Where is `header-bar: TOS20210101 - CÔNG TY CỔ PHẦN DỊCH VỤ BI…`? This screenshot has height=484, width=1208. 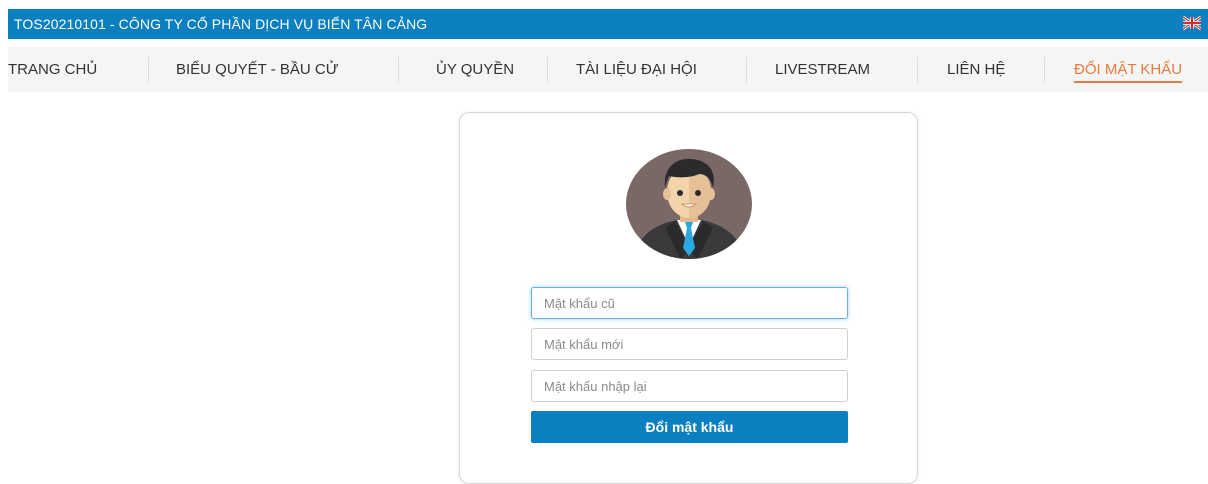 header-bar: TOS20210101 - CÔNG TY CỔ PHẦN DỊCH VỤ BI… is located at coordinates (608, 24).